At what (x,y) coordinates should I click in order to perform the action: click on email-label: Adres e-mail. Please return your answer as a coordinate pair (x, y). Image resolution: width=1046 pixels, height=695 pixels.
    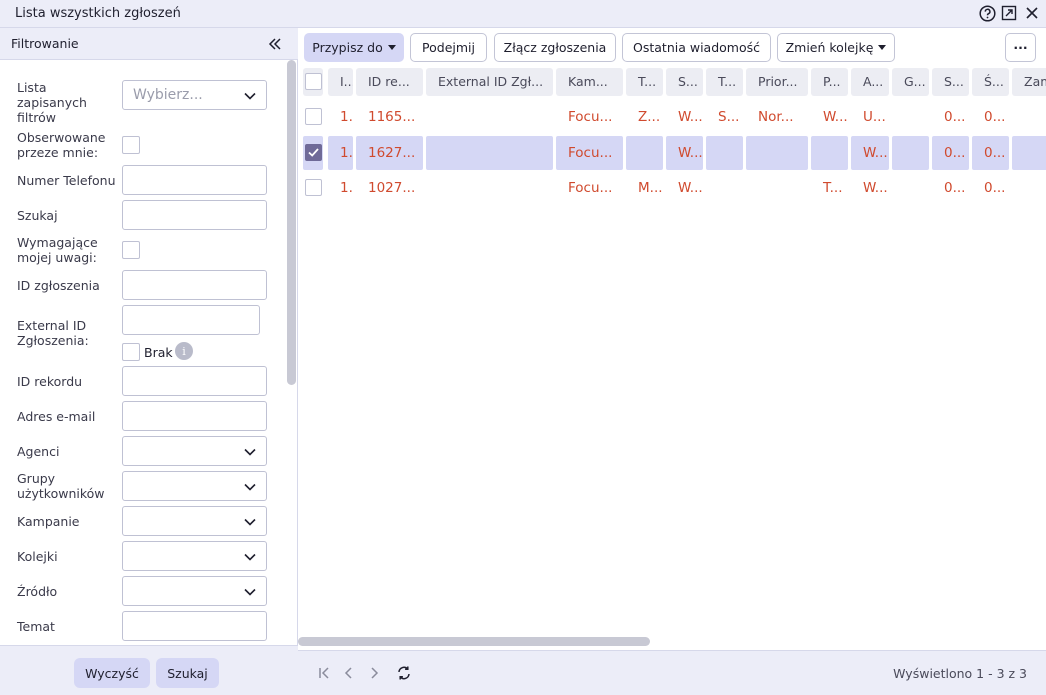
    Looking at the image, I should click on (56, 416).